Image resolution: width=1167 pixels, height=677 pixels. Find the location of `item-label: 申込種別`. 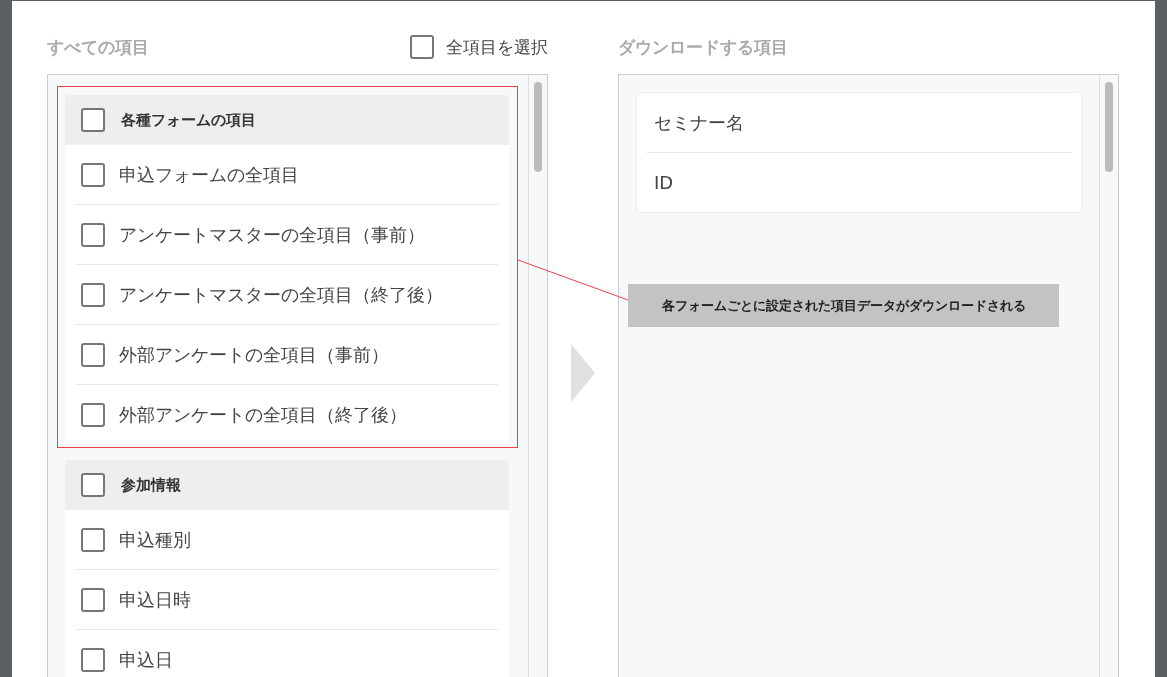

item-label: 申込種別 is located at coordinates (155, 539).